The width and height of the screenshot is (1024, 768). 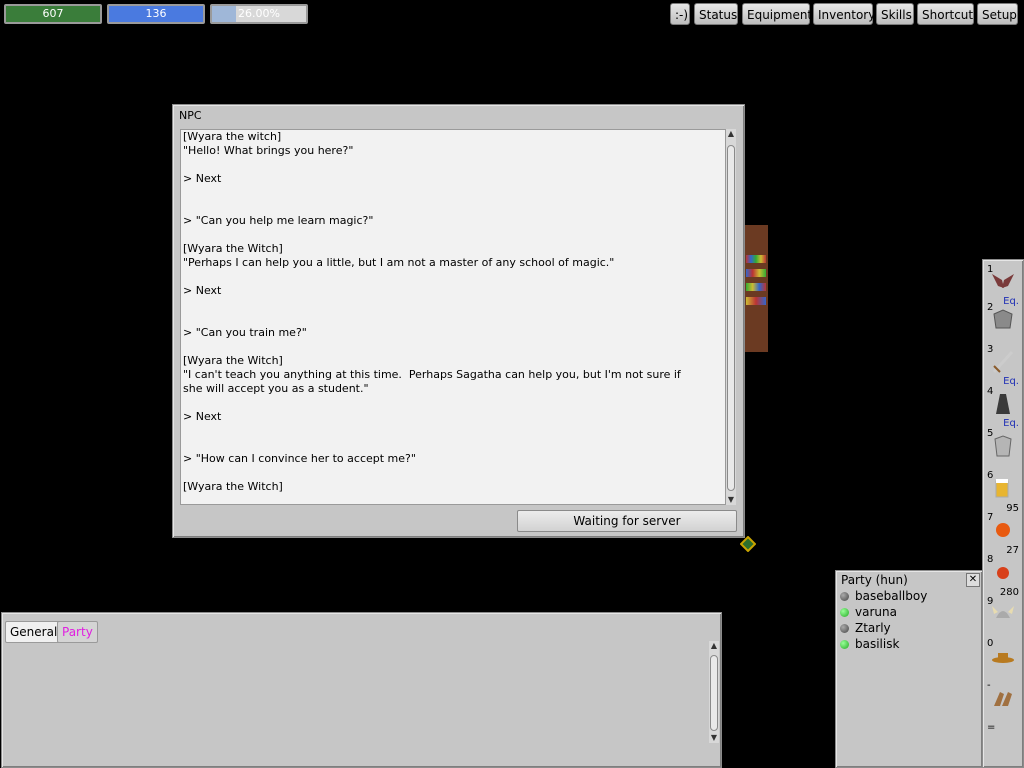 I want to click on party-window-title: Party (hun), so click(x=874, y=580).